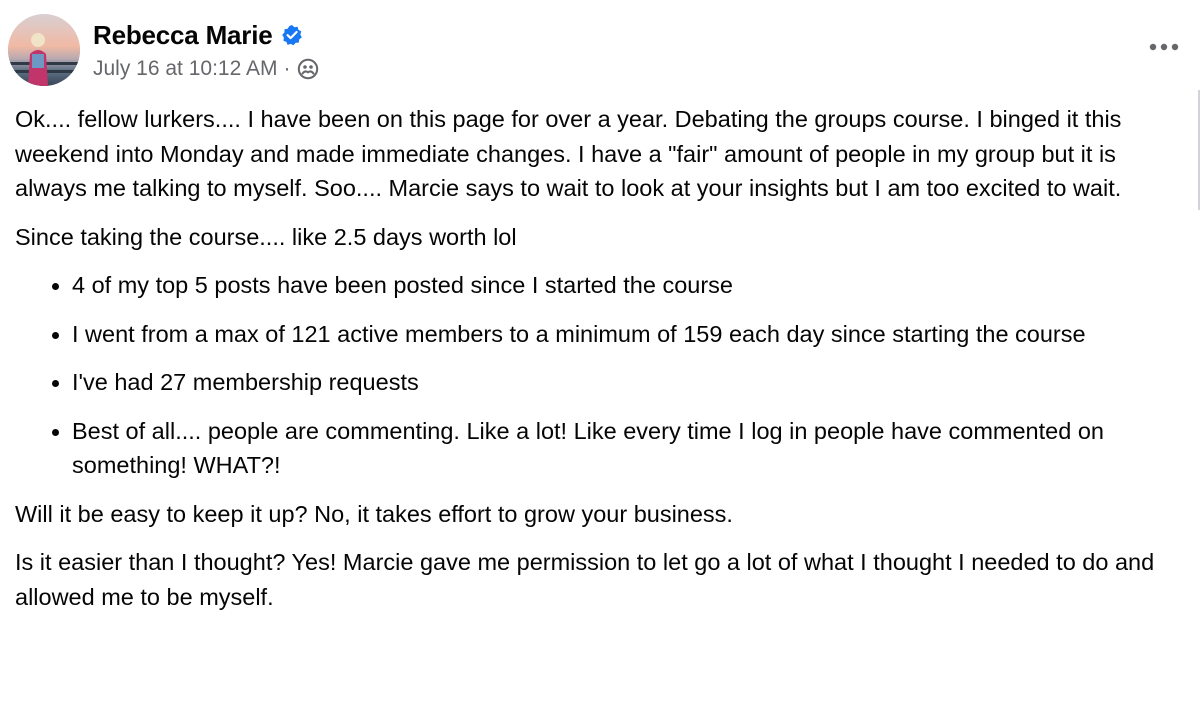 This screenshot has width=1200, height=722. What do you see at coordinates (308, 69) in the screenshot?
I see `group-audience-icon` at bounding box center [308, 69].